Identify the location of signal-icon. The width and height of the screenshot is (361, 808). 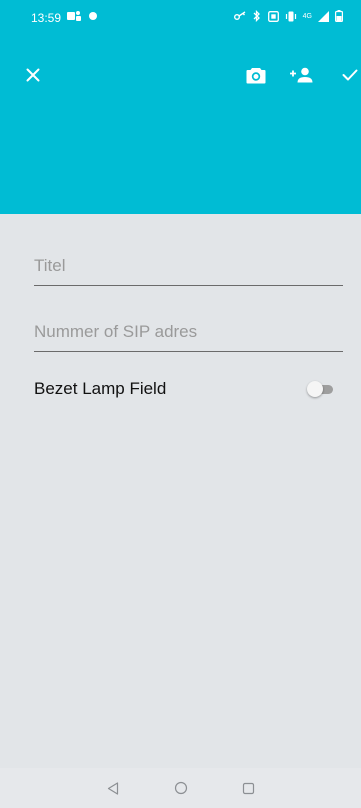
(323, 16).